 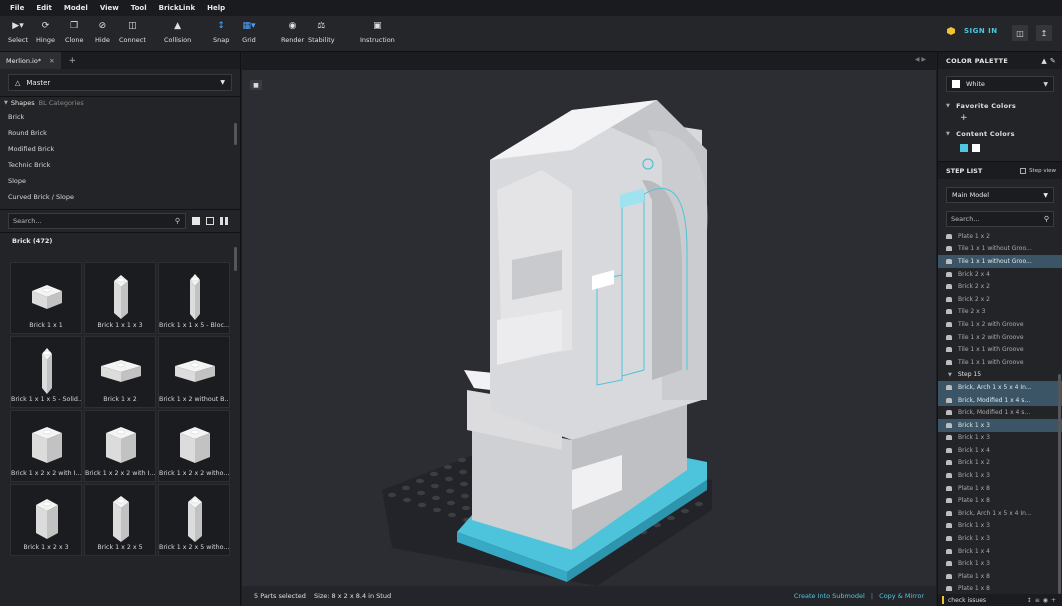 I want to click on menu-model: Model, so click(x=76, y=8).